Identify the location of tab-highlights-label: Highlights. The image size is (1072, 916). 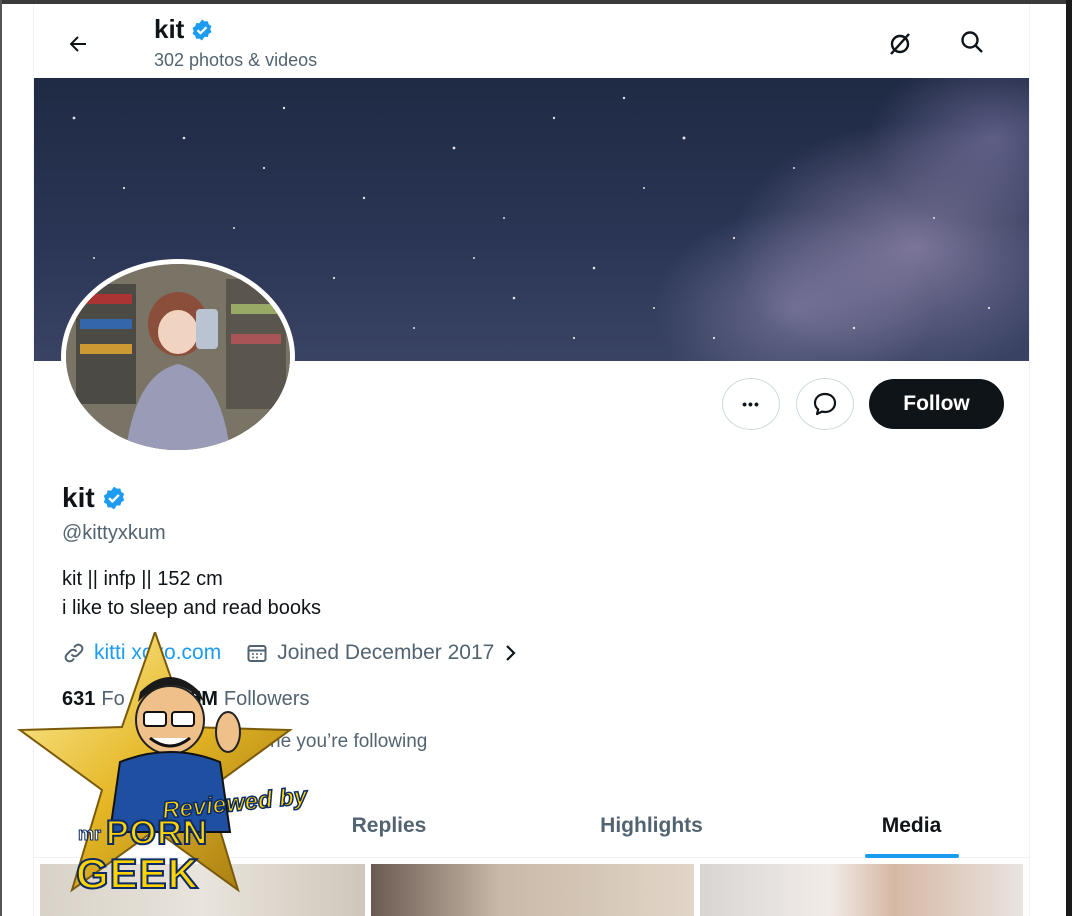
(651, 825).